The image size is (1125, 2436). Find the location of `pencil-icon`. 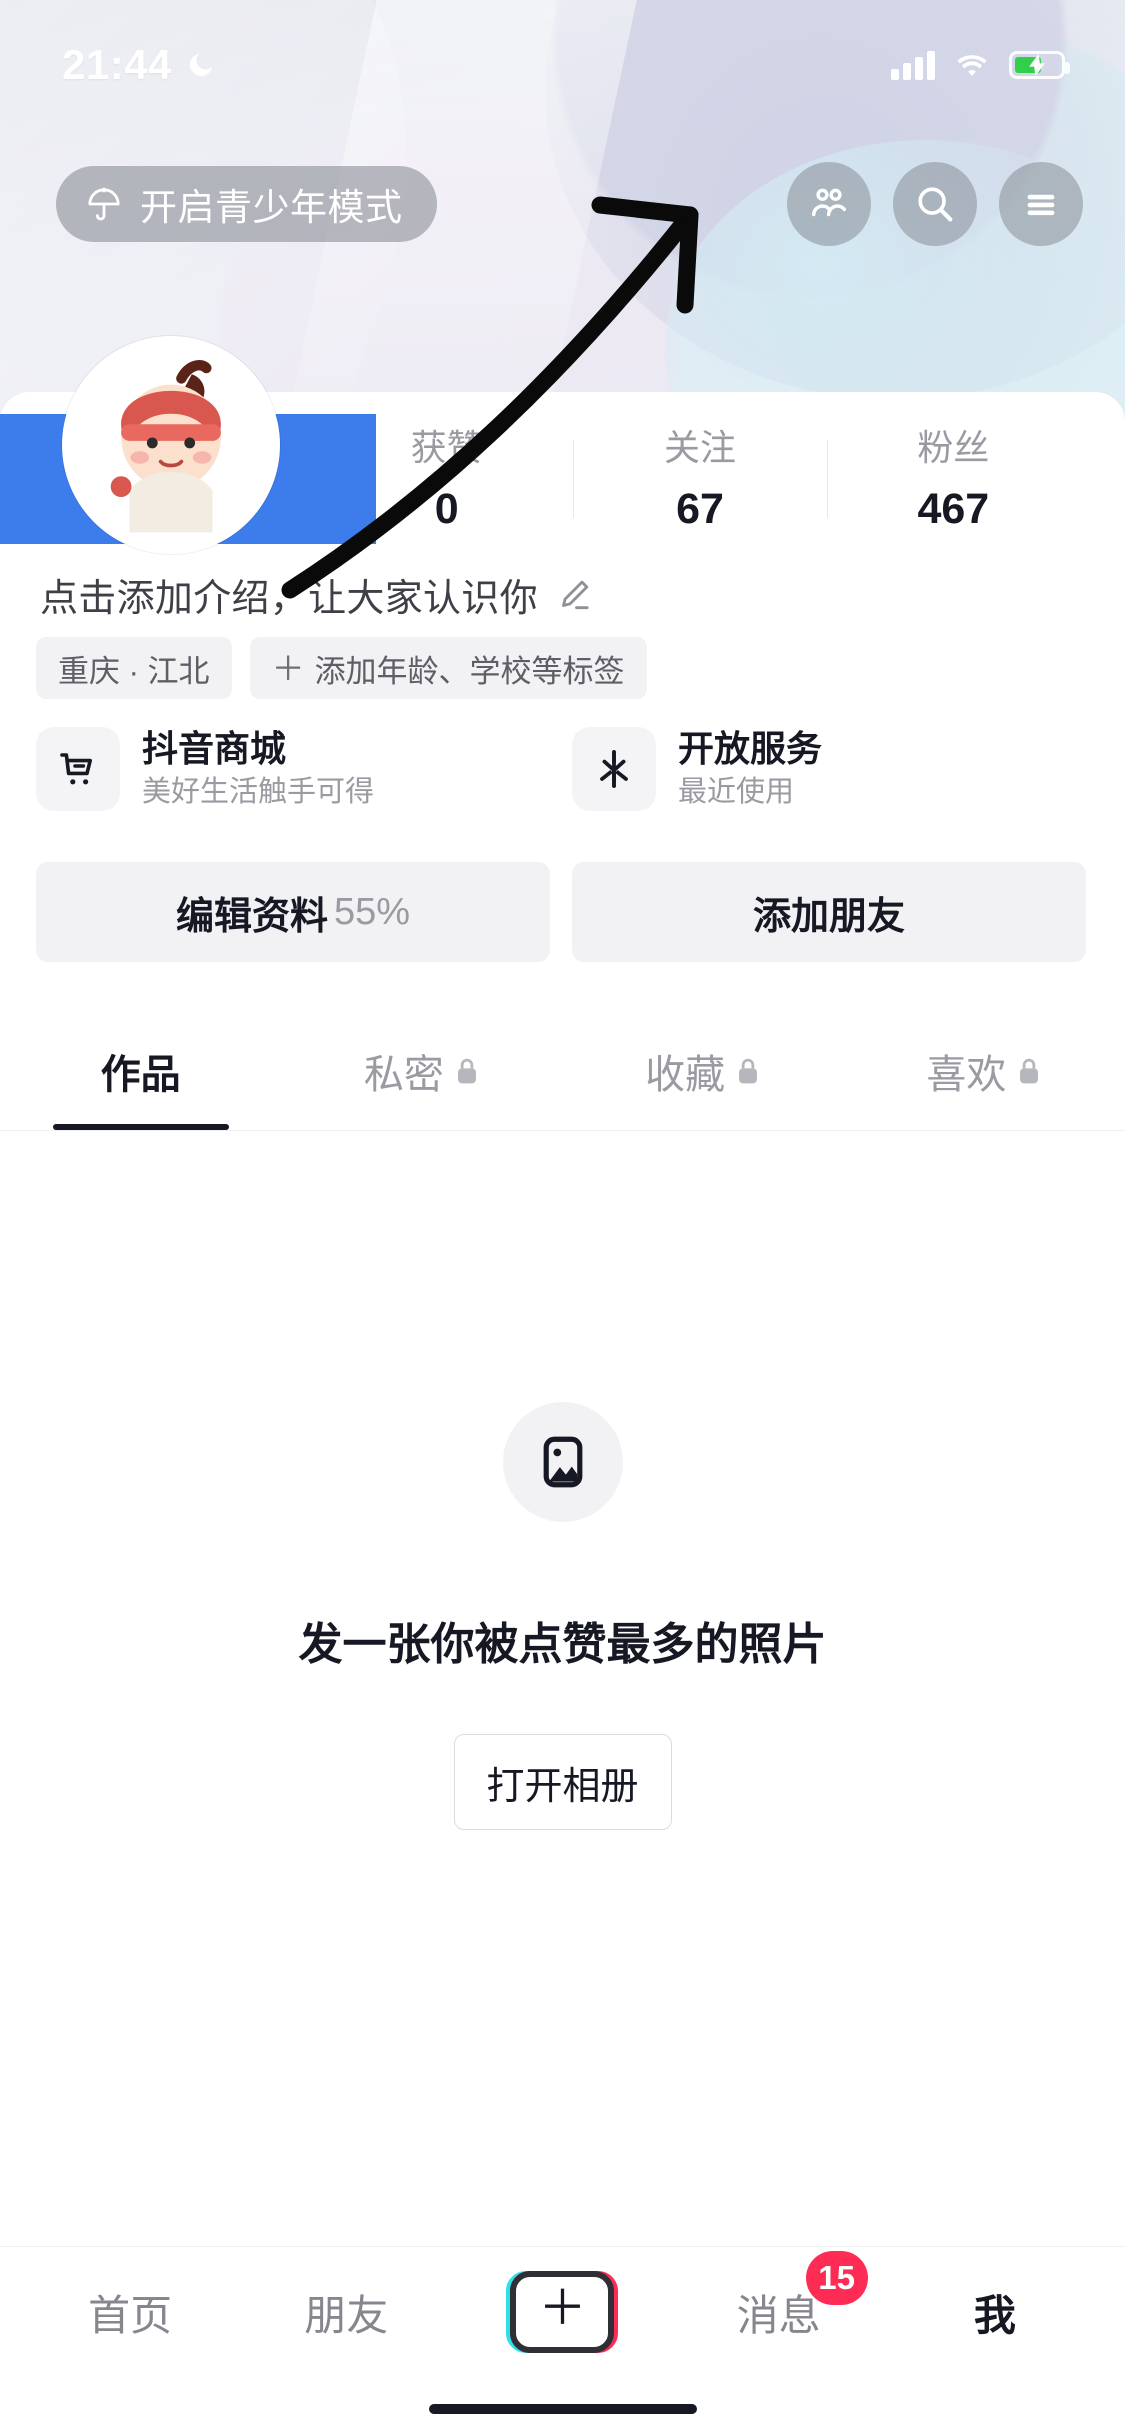

pencil-icon is located at coordinates (575, 594).